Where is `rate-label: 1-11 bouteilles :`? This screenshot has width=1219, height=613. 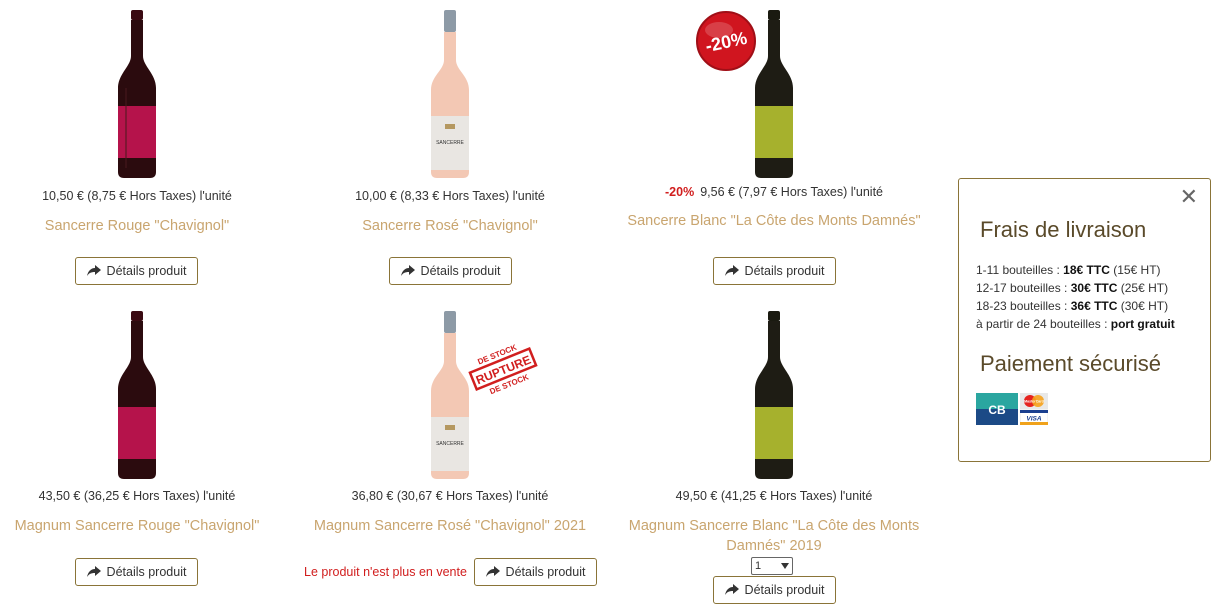
rate-label: 1-11 bouteilles : is located at coordinates (1020, 270).